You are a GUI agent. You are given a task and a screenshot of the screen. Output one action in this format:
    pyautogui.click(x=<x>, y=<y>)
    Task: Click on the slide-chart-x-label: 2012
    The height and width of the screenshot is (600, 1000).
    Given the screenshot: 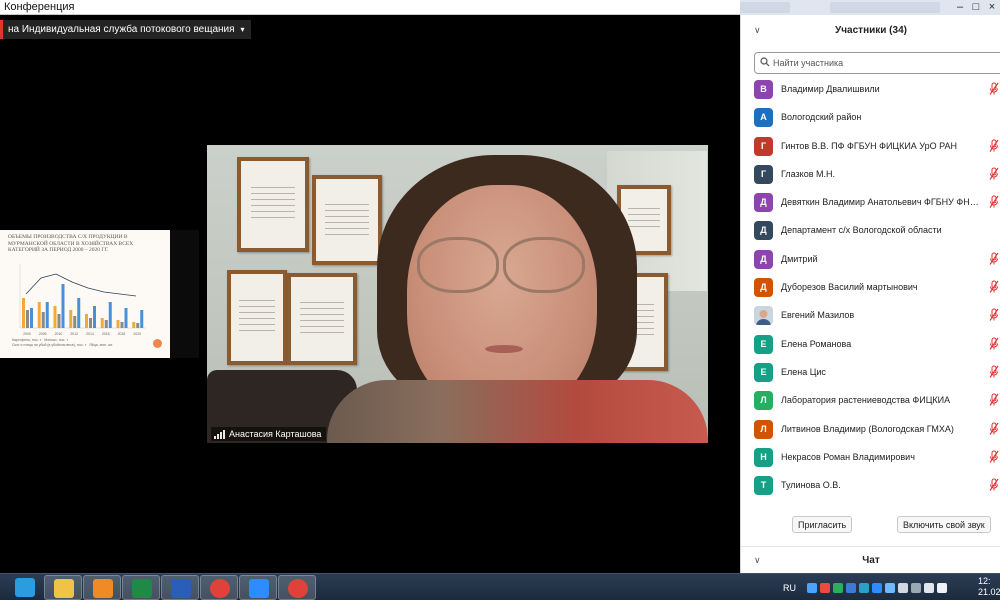 What is the action you would take?
    pyautogui.click(x=74, y=334)
    